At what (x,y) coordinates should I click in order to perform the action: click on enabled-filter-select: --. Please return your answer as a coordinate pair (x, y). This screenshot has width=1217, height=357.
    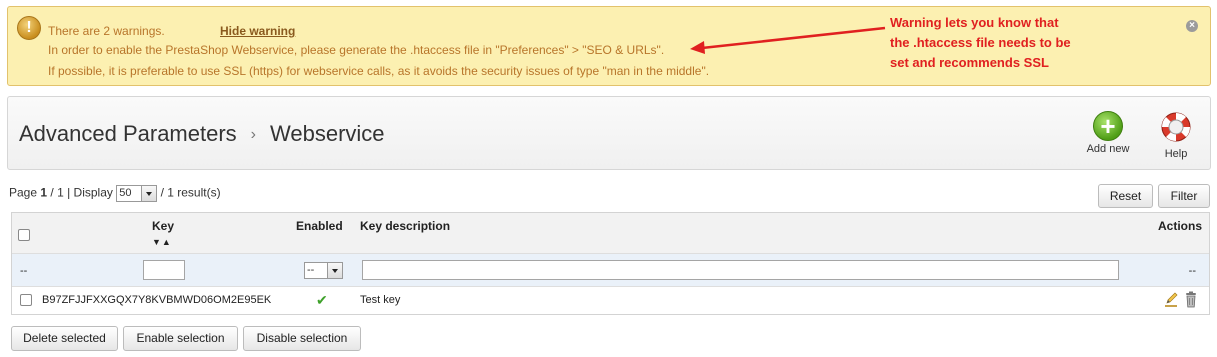
    Looking at the image, I should click on (323, 270).